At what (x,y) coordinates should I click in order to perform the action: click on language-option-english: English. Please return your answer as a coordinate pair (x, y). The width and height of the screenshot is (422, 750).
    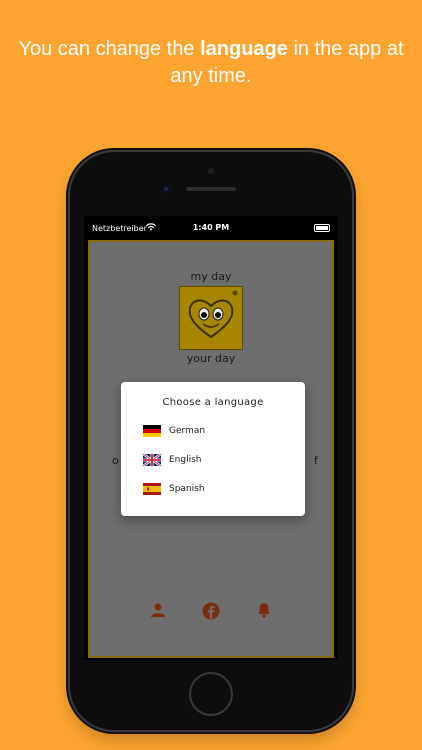
    Looking at the image, I should click on (172, 460).